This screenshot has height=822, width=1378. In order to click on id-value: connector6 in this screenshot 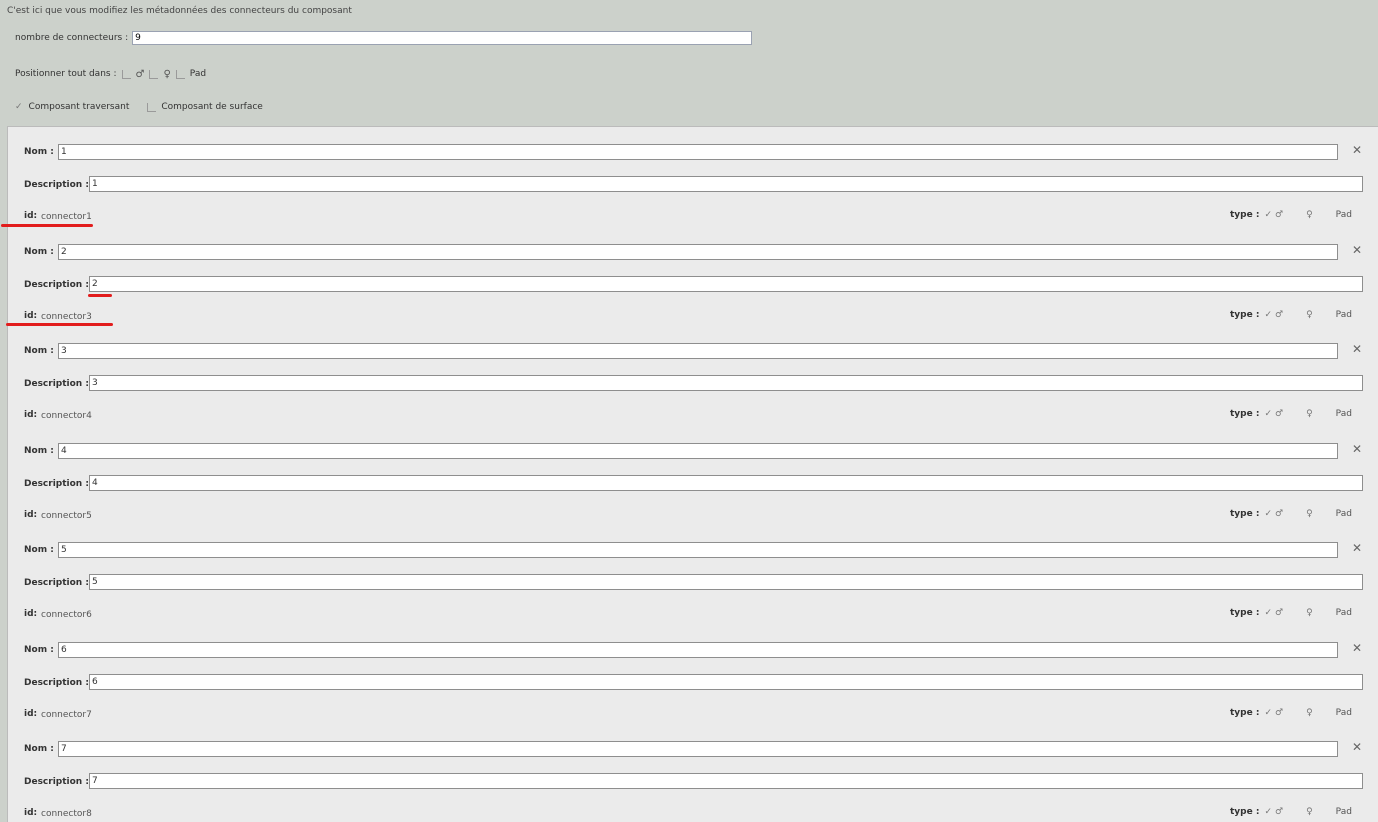, I will do `click(66, 615)`.